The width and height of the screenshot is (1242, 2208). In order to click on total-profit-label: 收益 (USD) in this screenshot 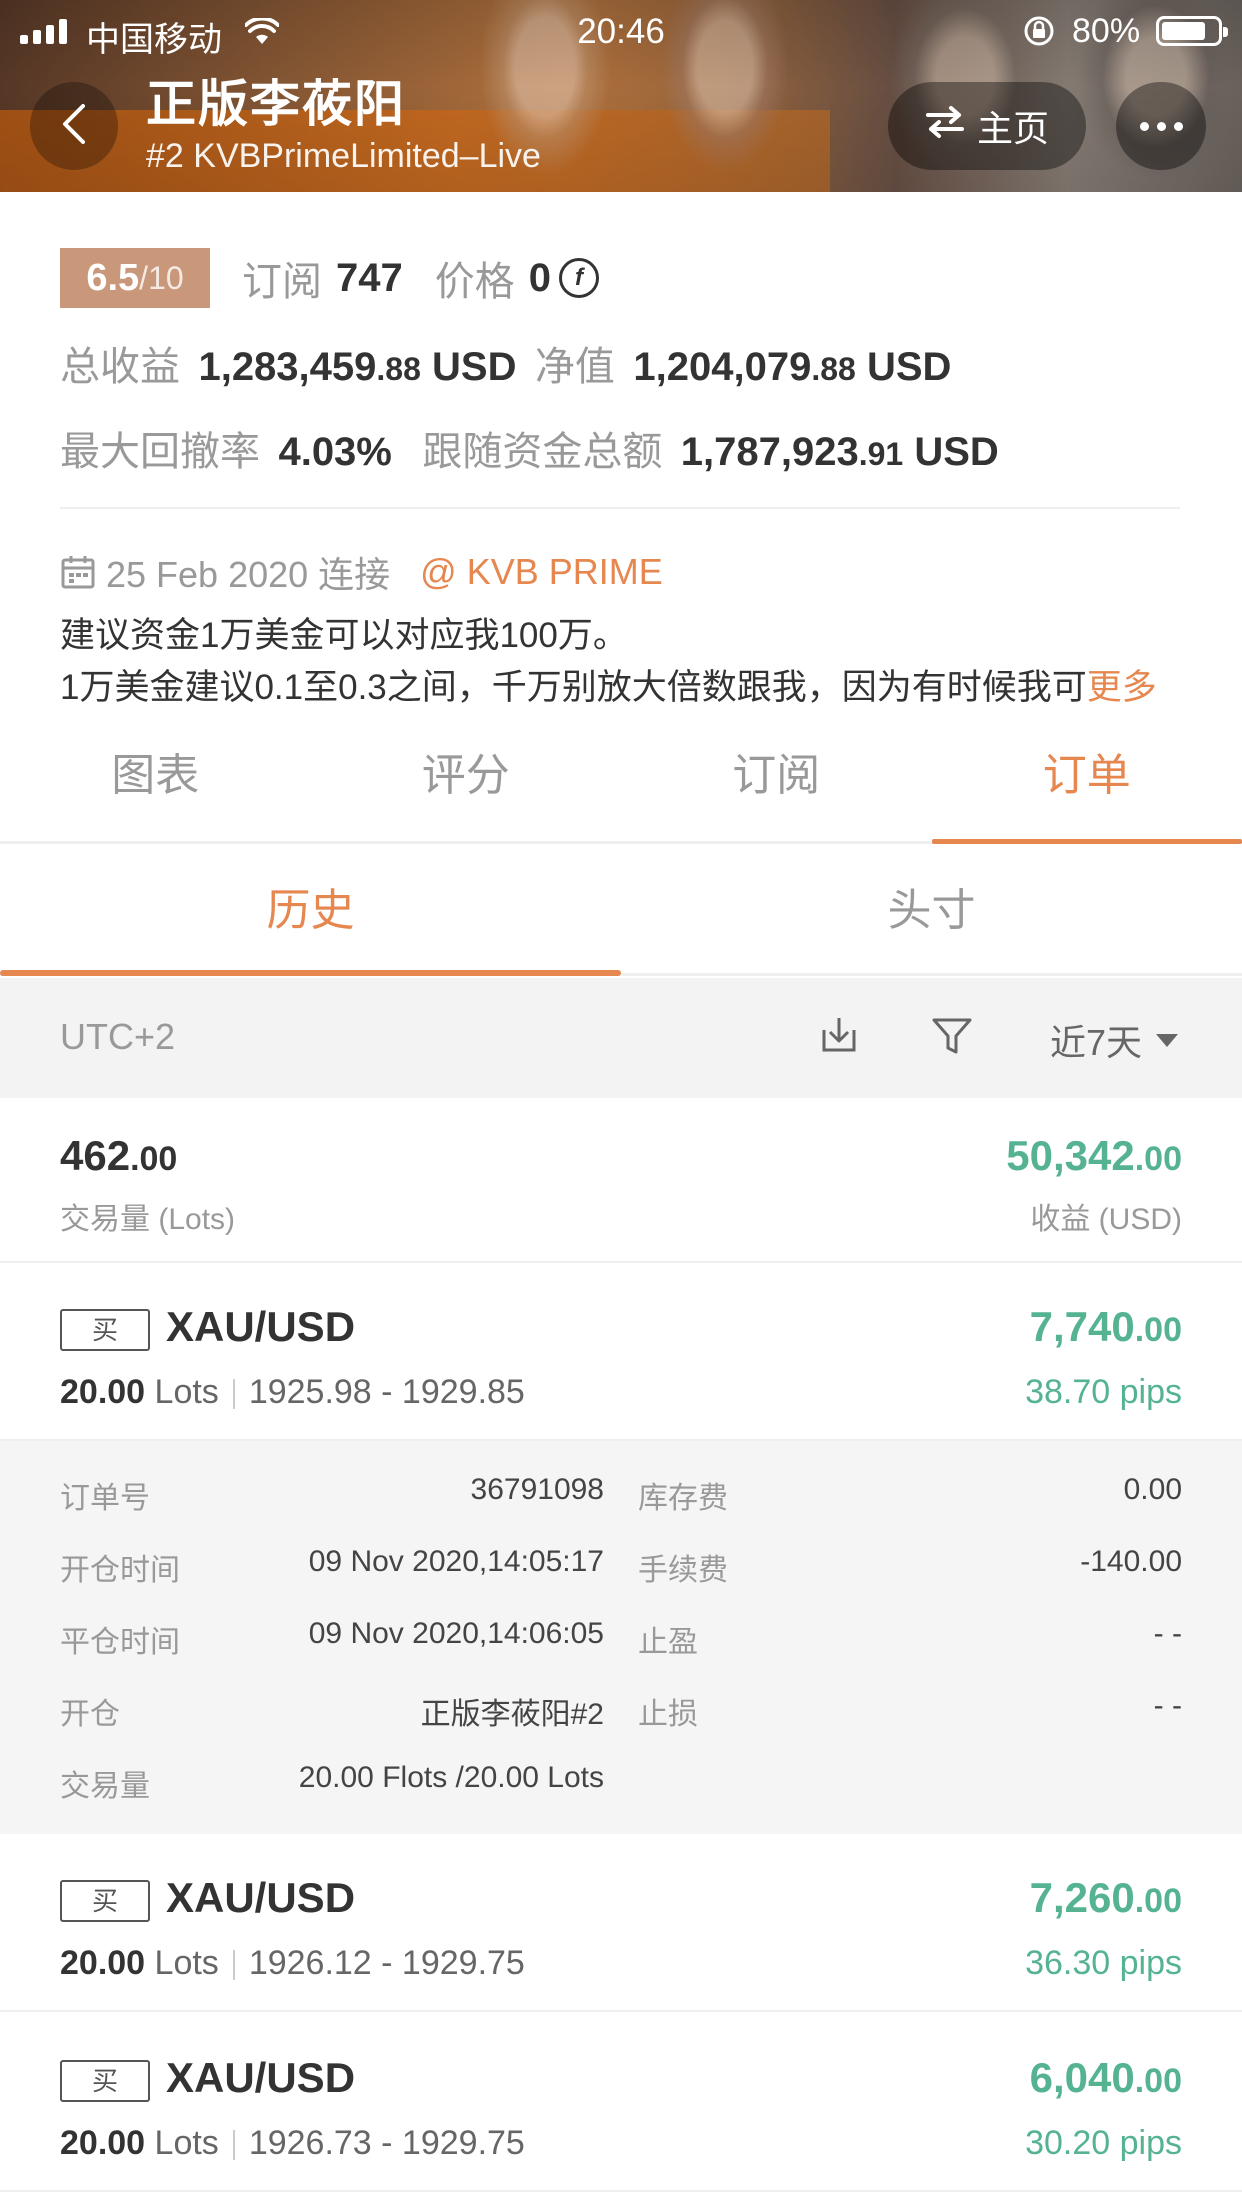, I will do `click(1106, 1219)`.